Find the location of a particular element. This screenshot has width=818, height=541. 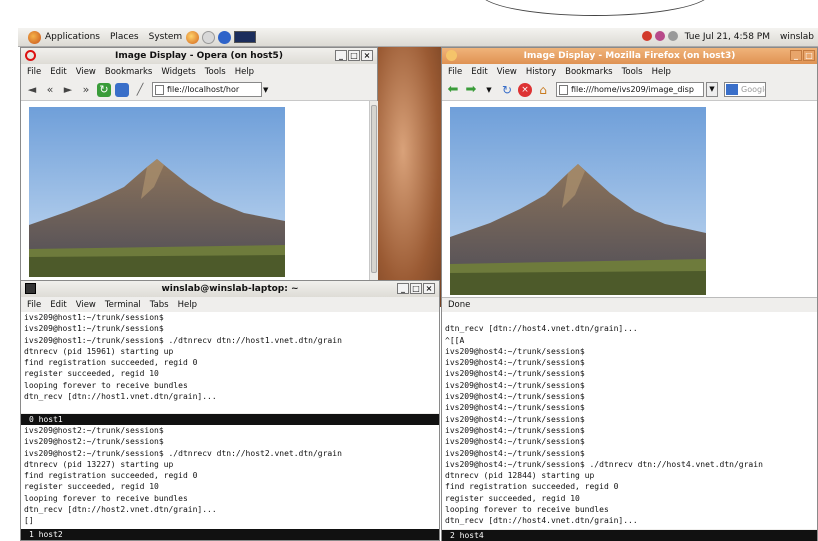

places-menu: Places is located at coordinates (124, 37).